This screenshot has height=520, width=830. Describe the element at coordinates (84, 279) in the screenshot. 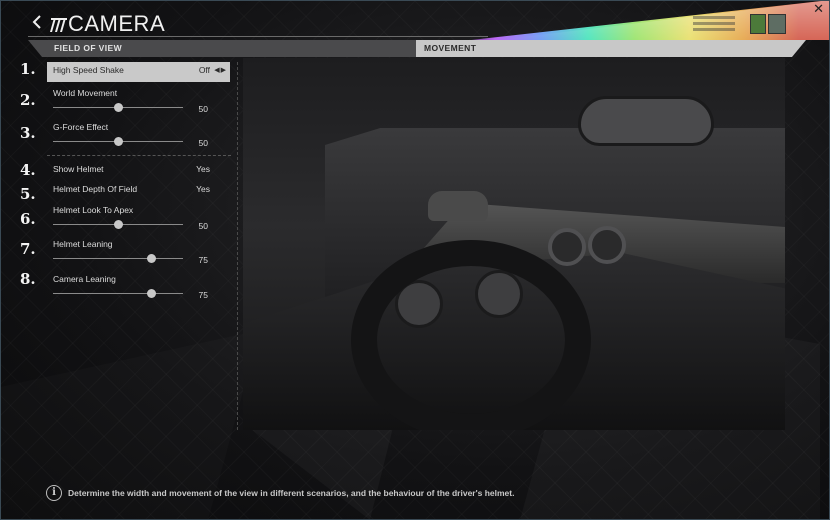

I see `setting-label: Camera Leaning` at that location.